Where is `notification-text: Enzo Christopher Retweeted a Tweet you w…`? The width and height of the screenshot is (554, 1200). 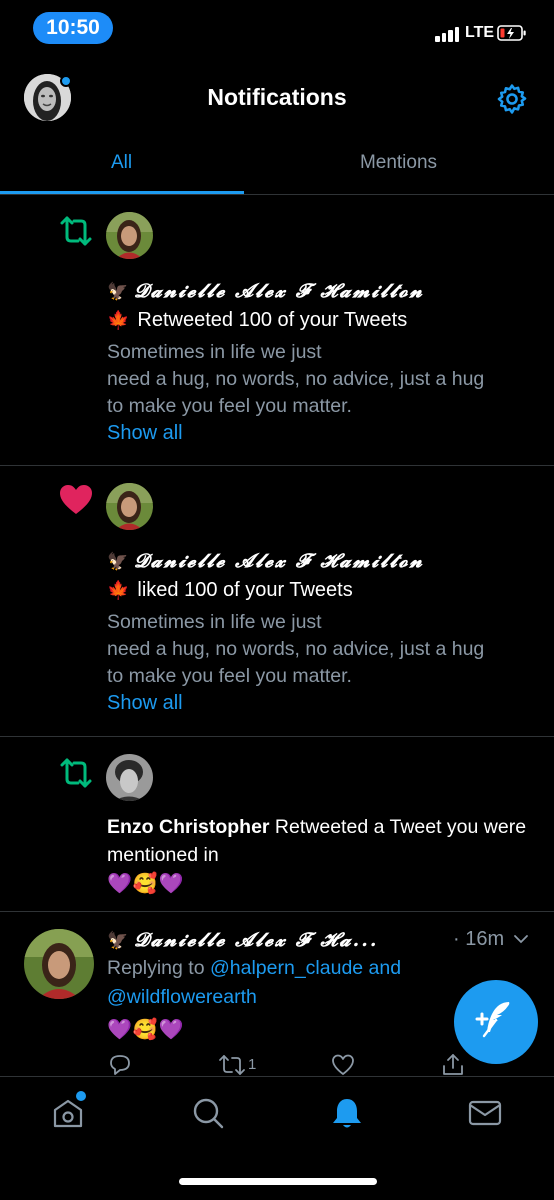 notification-text: Enzo Christopher Retweeted a Tweet you w… is located at coordinates (317, 841).